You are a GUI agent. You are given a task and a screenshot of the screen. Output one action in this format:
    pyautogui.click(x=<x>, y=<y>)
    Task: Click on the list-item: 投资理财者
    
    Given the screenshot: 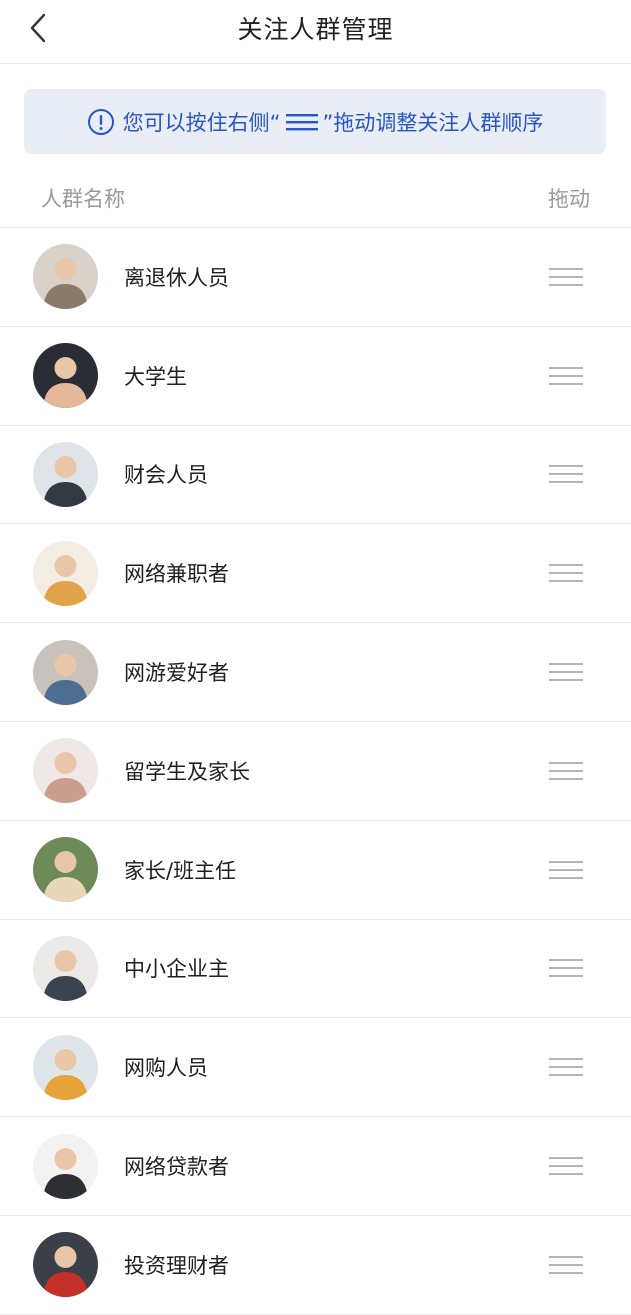 What is the action you would take?
    pyautogui.click(x=315, y=1265)
    